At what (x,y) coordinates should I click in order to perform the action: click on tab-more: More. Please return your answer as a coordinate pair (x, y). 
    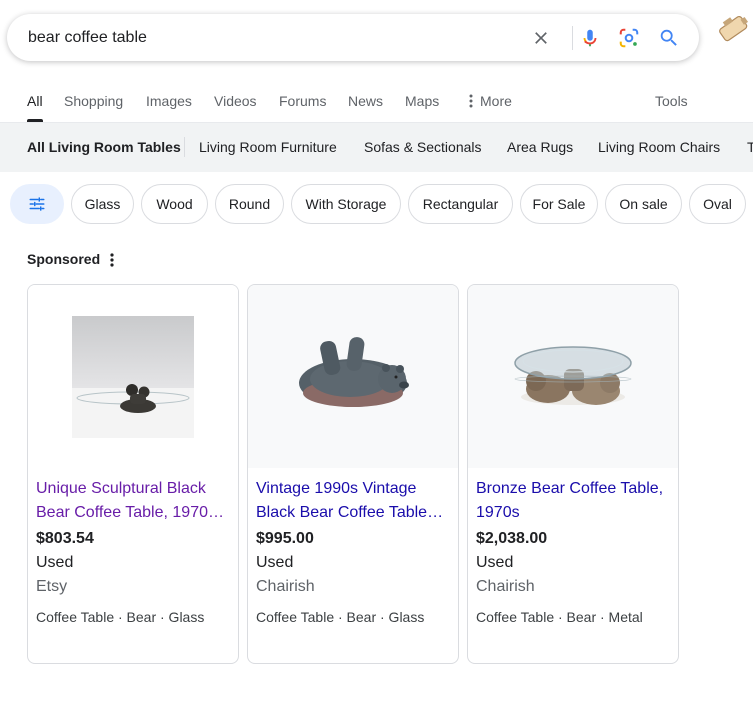
    Looking at the image, I should click on (489, 101).